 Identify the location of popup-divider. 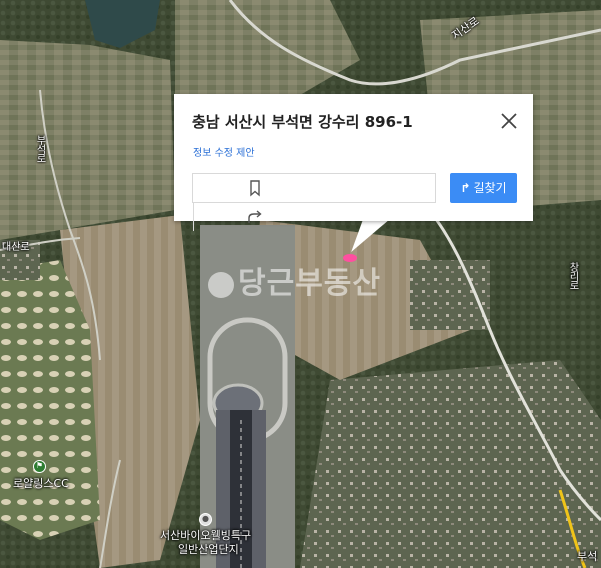
(193, 217).